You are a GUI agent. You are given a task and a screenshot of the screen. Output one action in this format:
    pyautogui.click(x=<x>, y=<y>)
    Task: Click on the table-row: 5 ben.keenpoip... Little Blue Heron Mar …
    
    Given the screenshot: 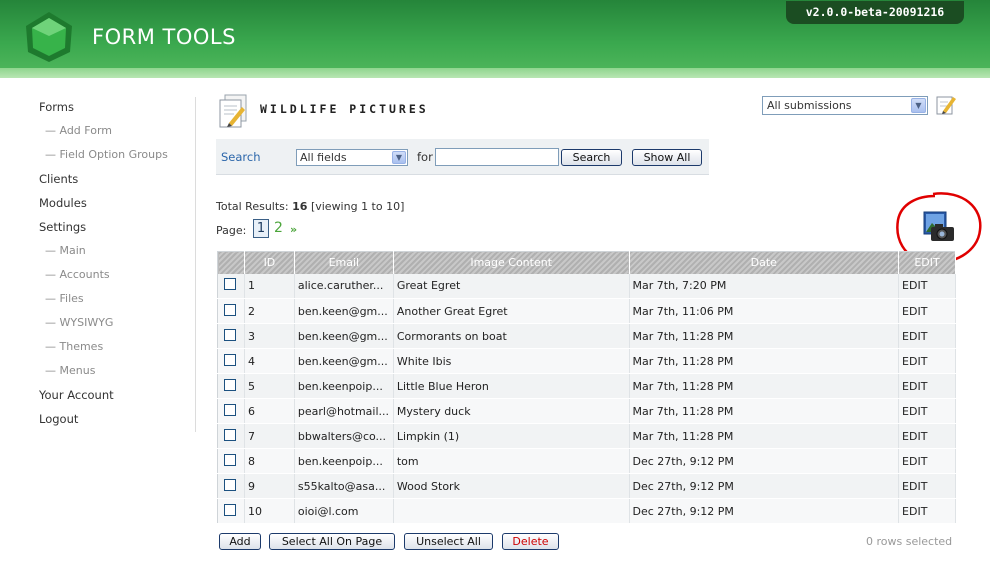 What is the action you would take?
    pyautogui.click(x=586, y=386)
    